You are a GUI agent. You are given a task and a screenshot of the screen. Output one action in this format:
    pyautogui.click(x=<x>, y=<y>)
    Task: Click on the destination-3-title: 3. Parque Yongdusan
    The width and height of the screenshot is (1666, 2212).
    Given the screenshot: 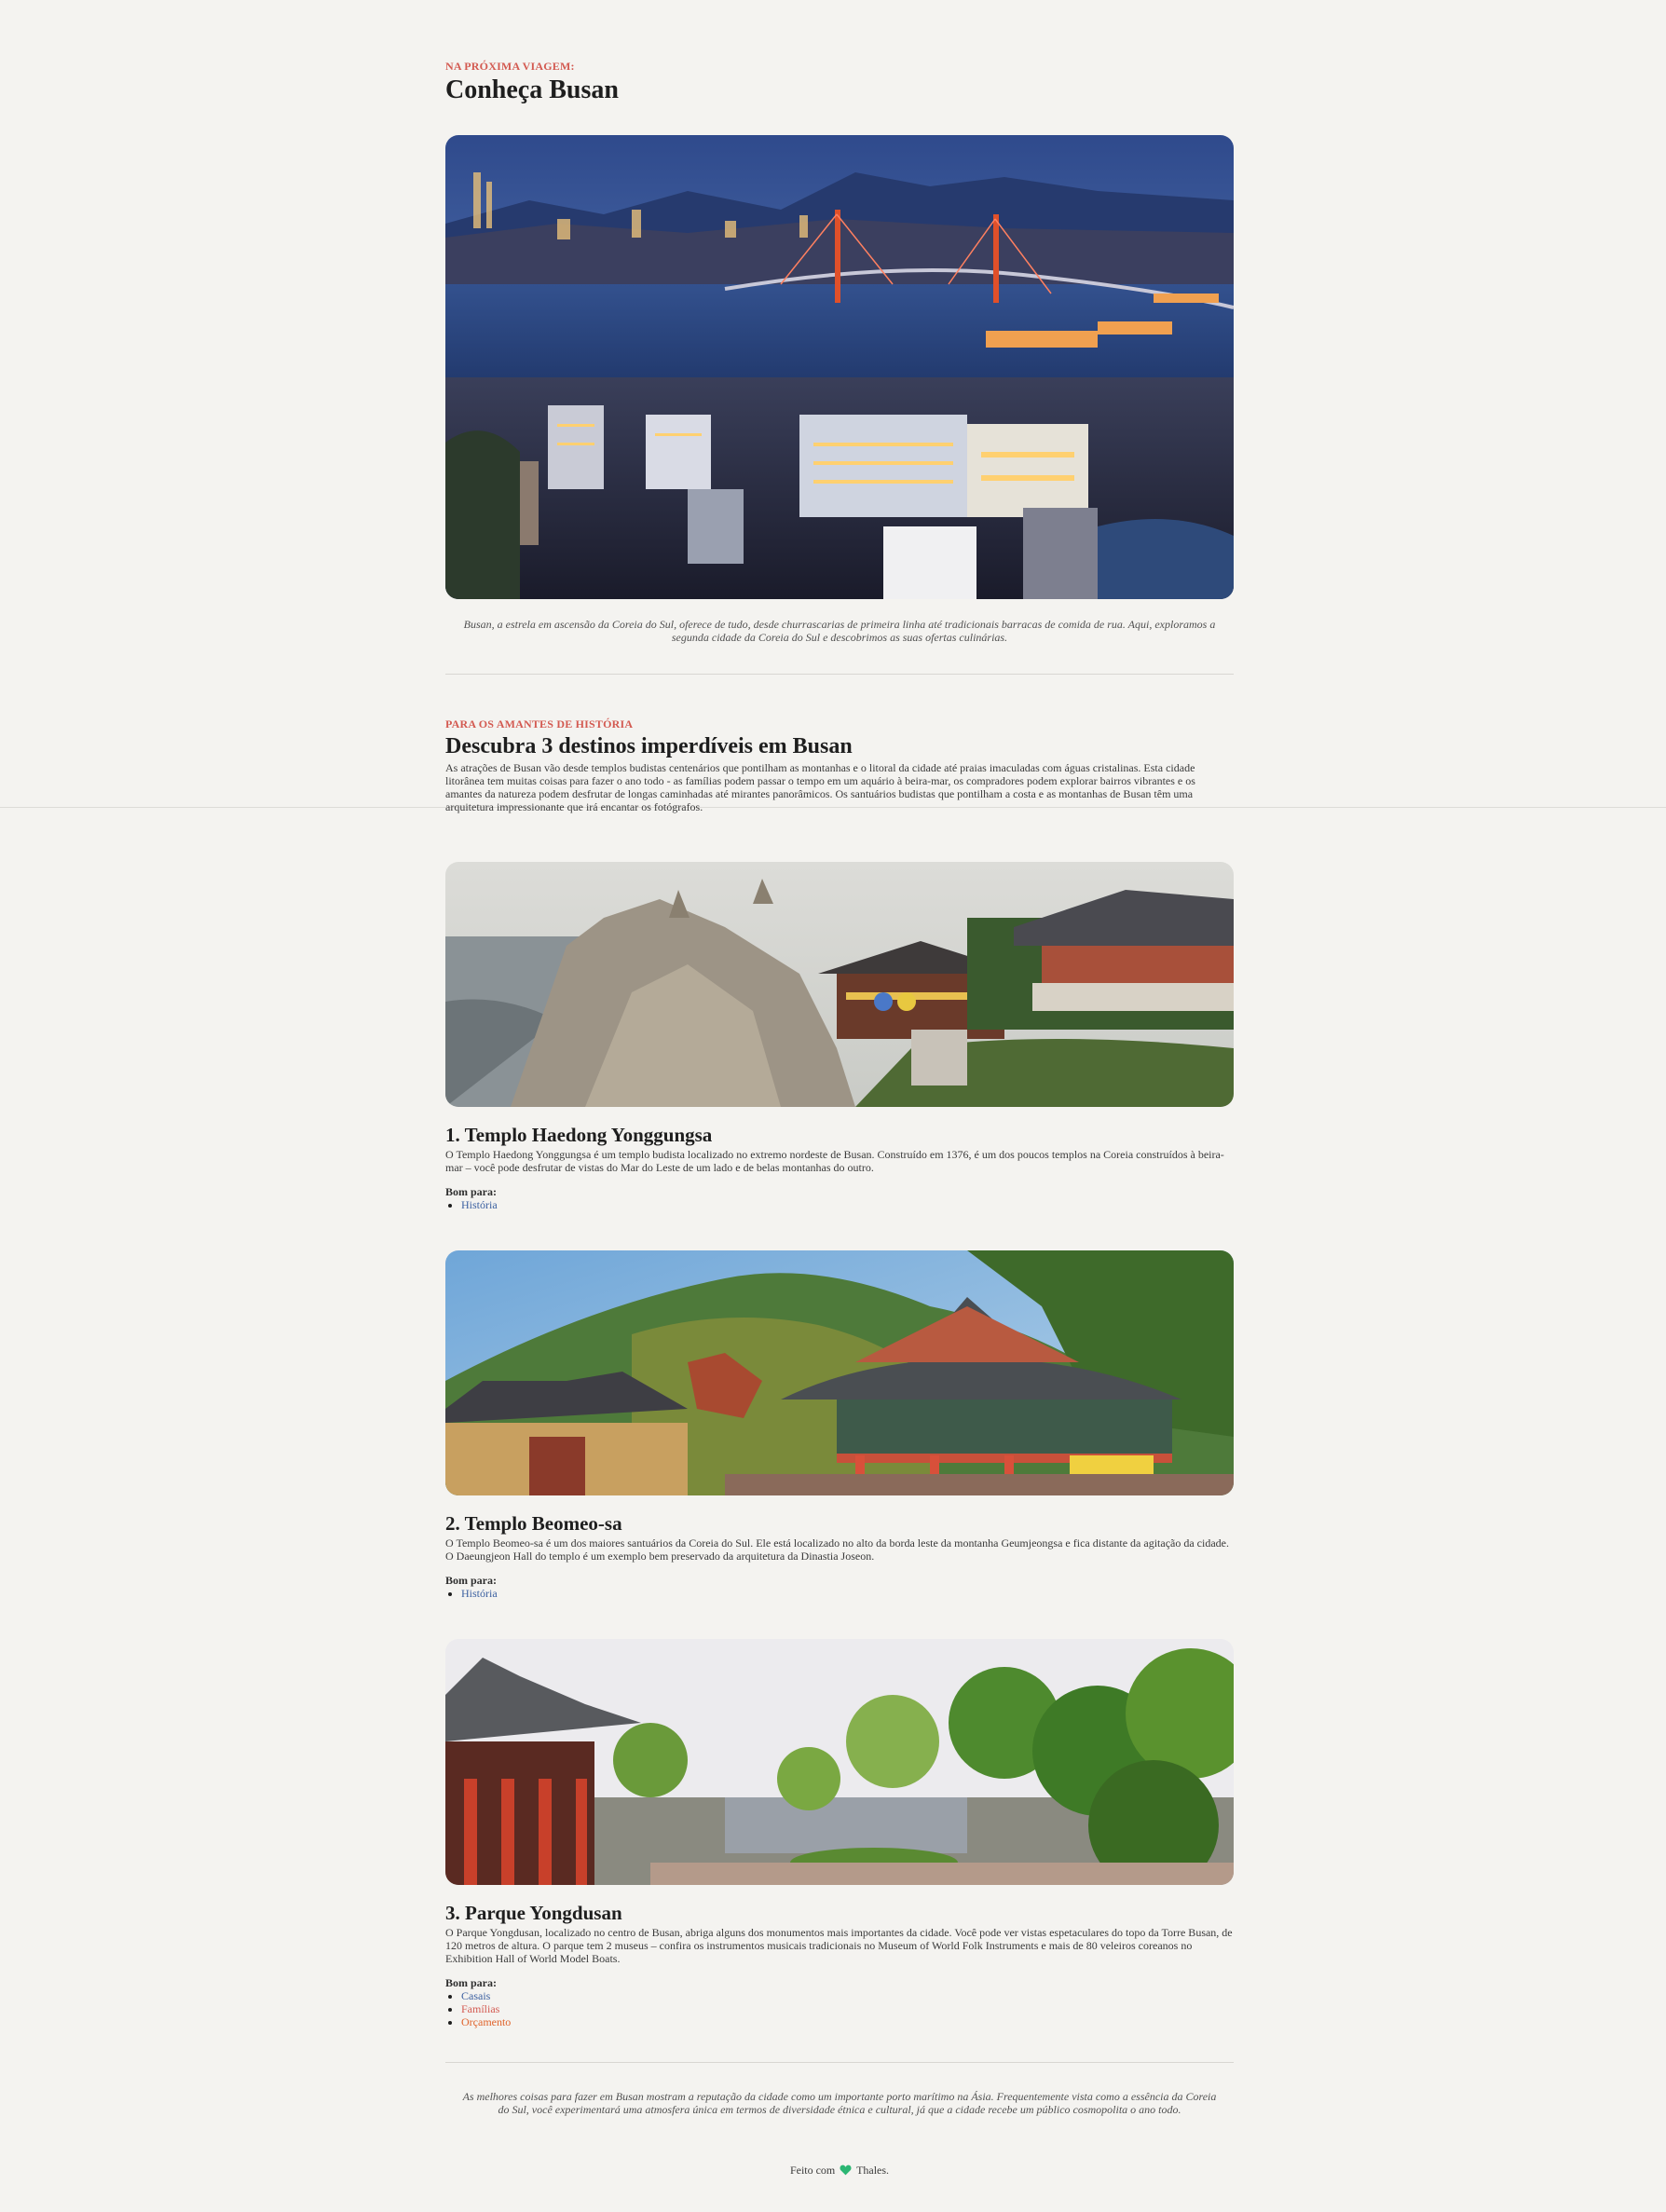 What is the action you would take?
    pyautogui.click(x=533, y=1913)
    